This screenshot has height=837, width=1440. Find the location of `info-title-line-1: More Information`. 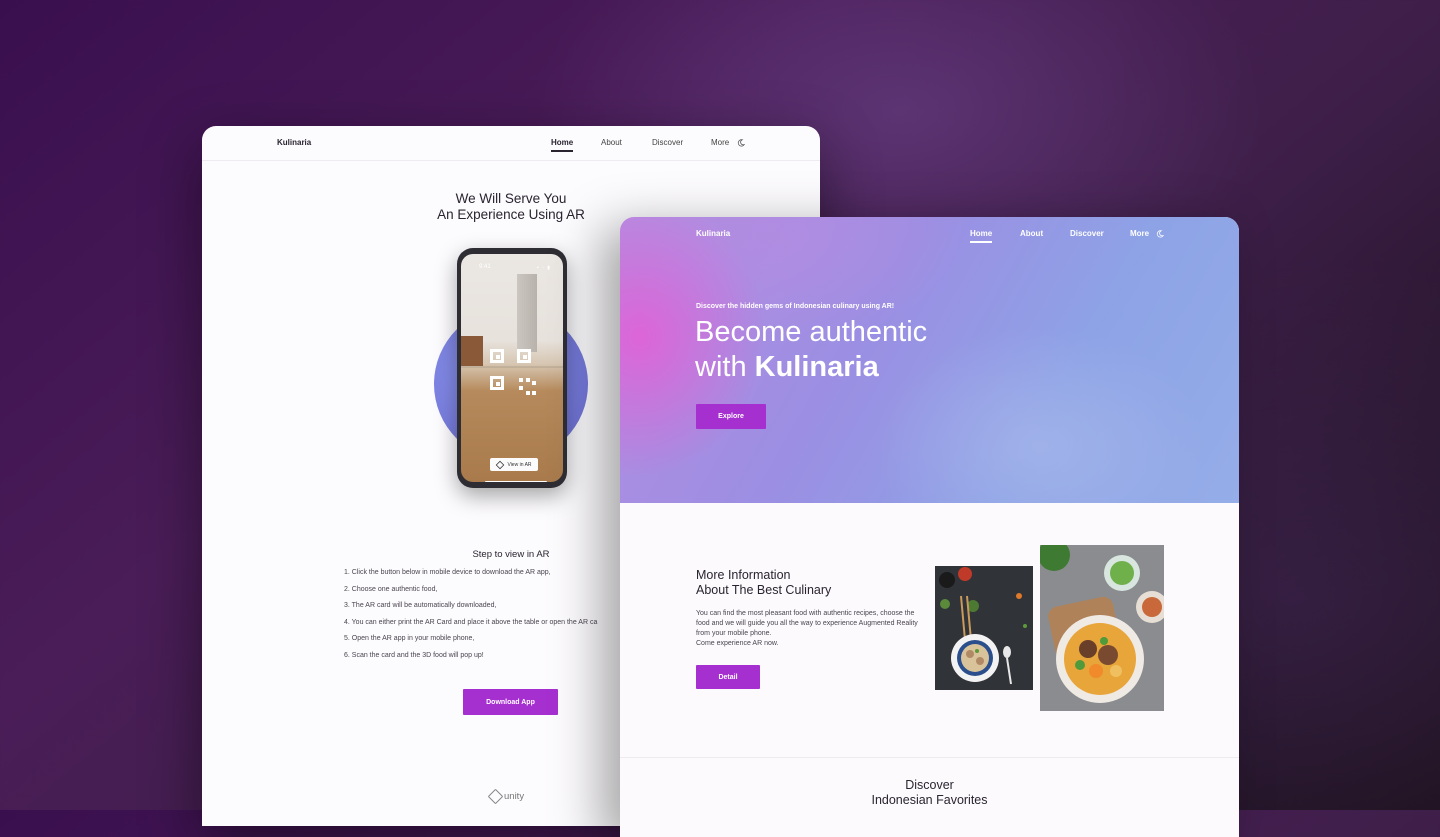

info-title-line-1: More Information is located at coordinates (743, 575).